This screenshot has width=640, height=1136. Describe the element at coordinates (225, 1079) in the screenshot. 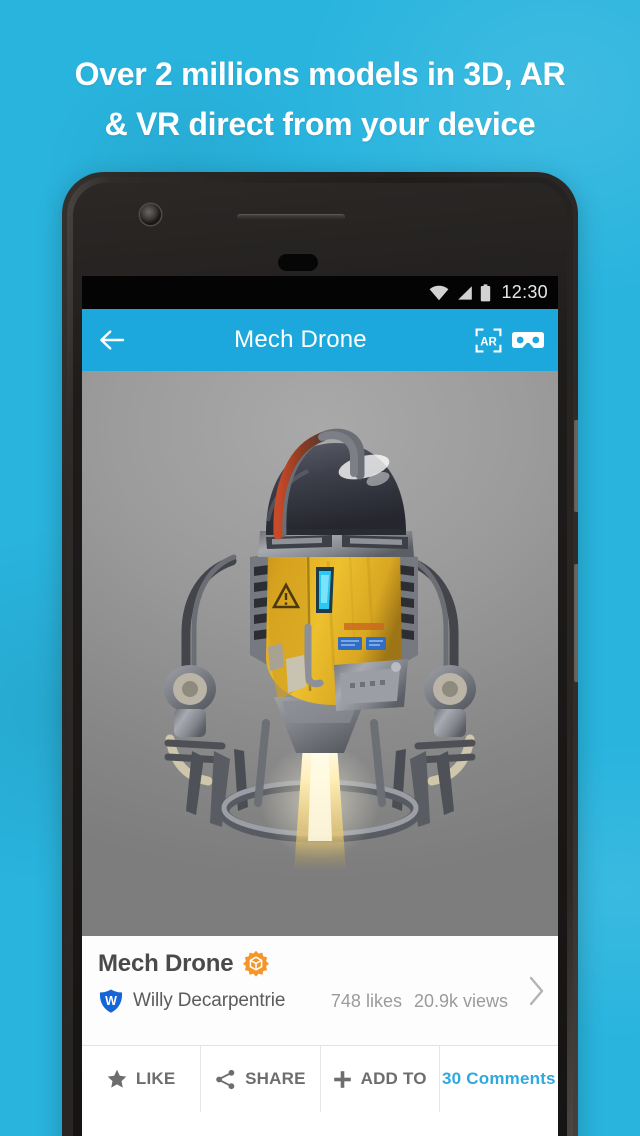

I see `share-icon` at that location.